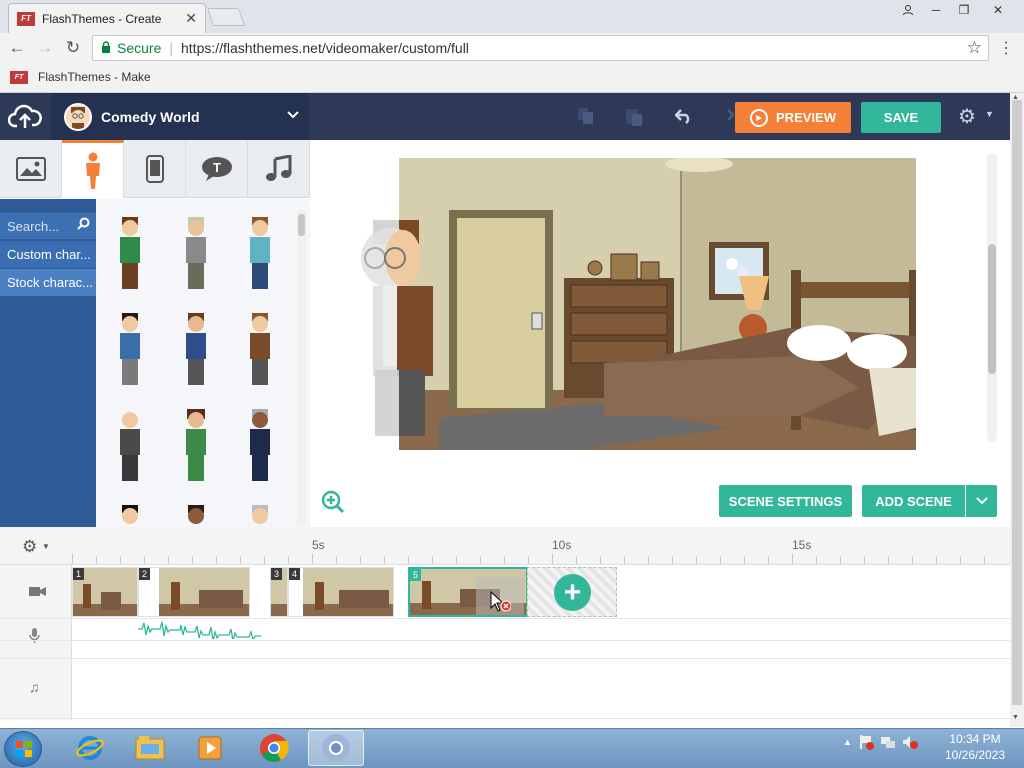 This screenshot has height=768, width=1024. I want to click on tray-expand-icon: ▲, so click(847, 742).